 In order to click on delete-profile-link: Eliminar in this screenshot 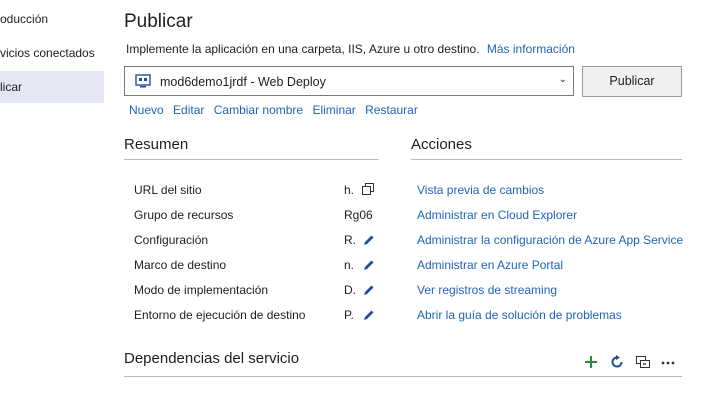, I will do `click(333, 110)`.